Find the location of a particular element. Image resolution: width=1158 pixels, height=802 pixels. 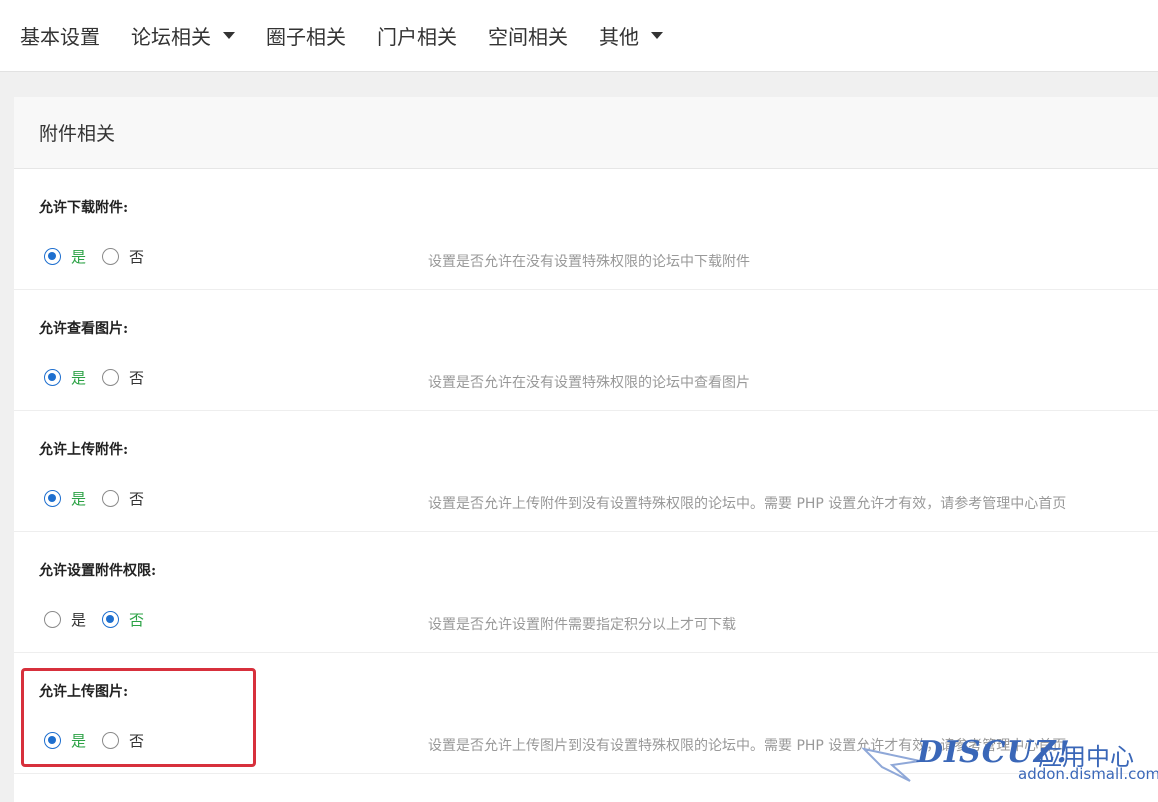

nav-tab-label: 其他 is located at coordinates (619, 37).